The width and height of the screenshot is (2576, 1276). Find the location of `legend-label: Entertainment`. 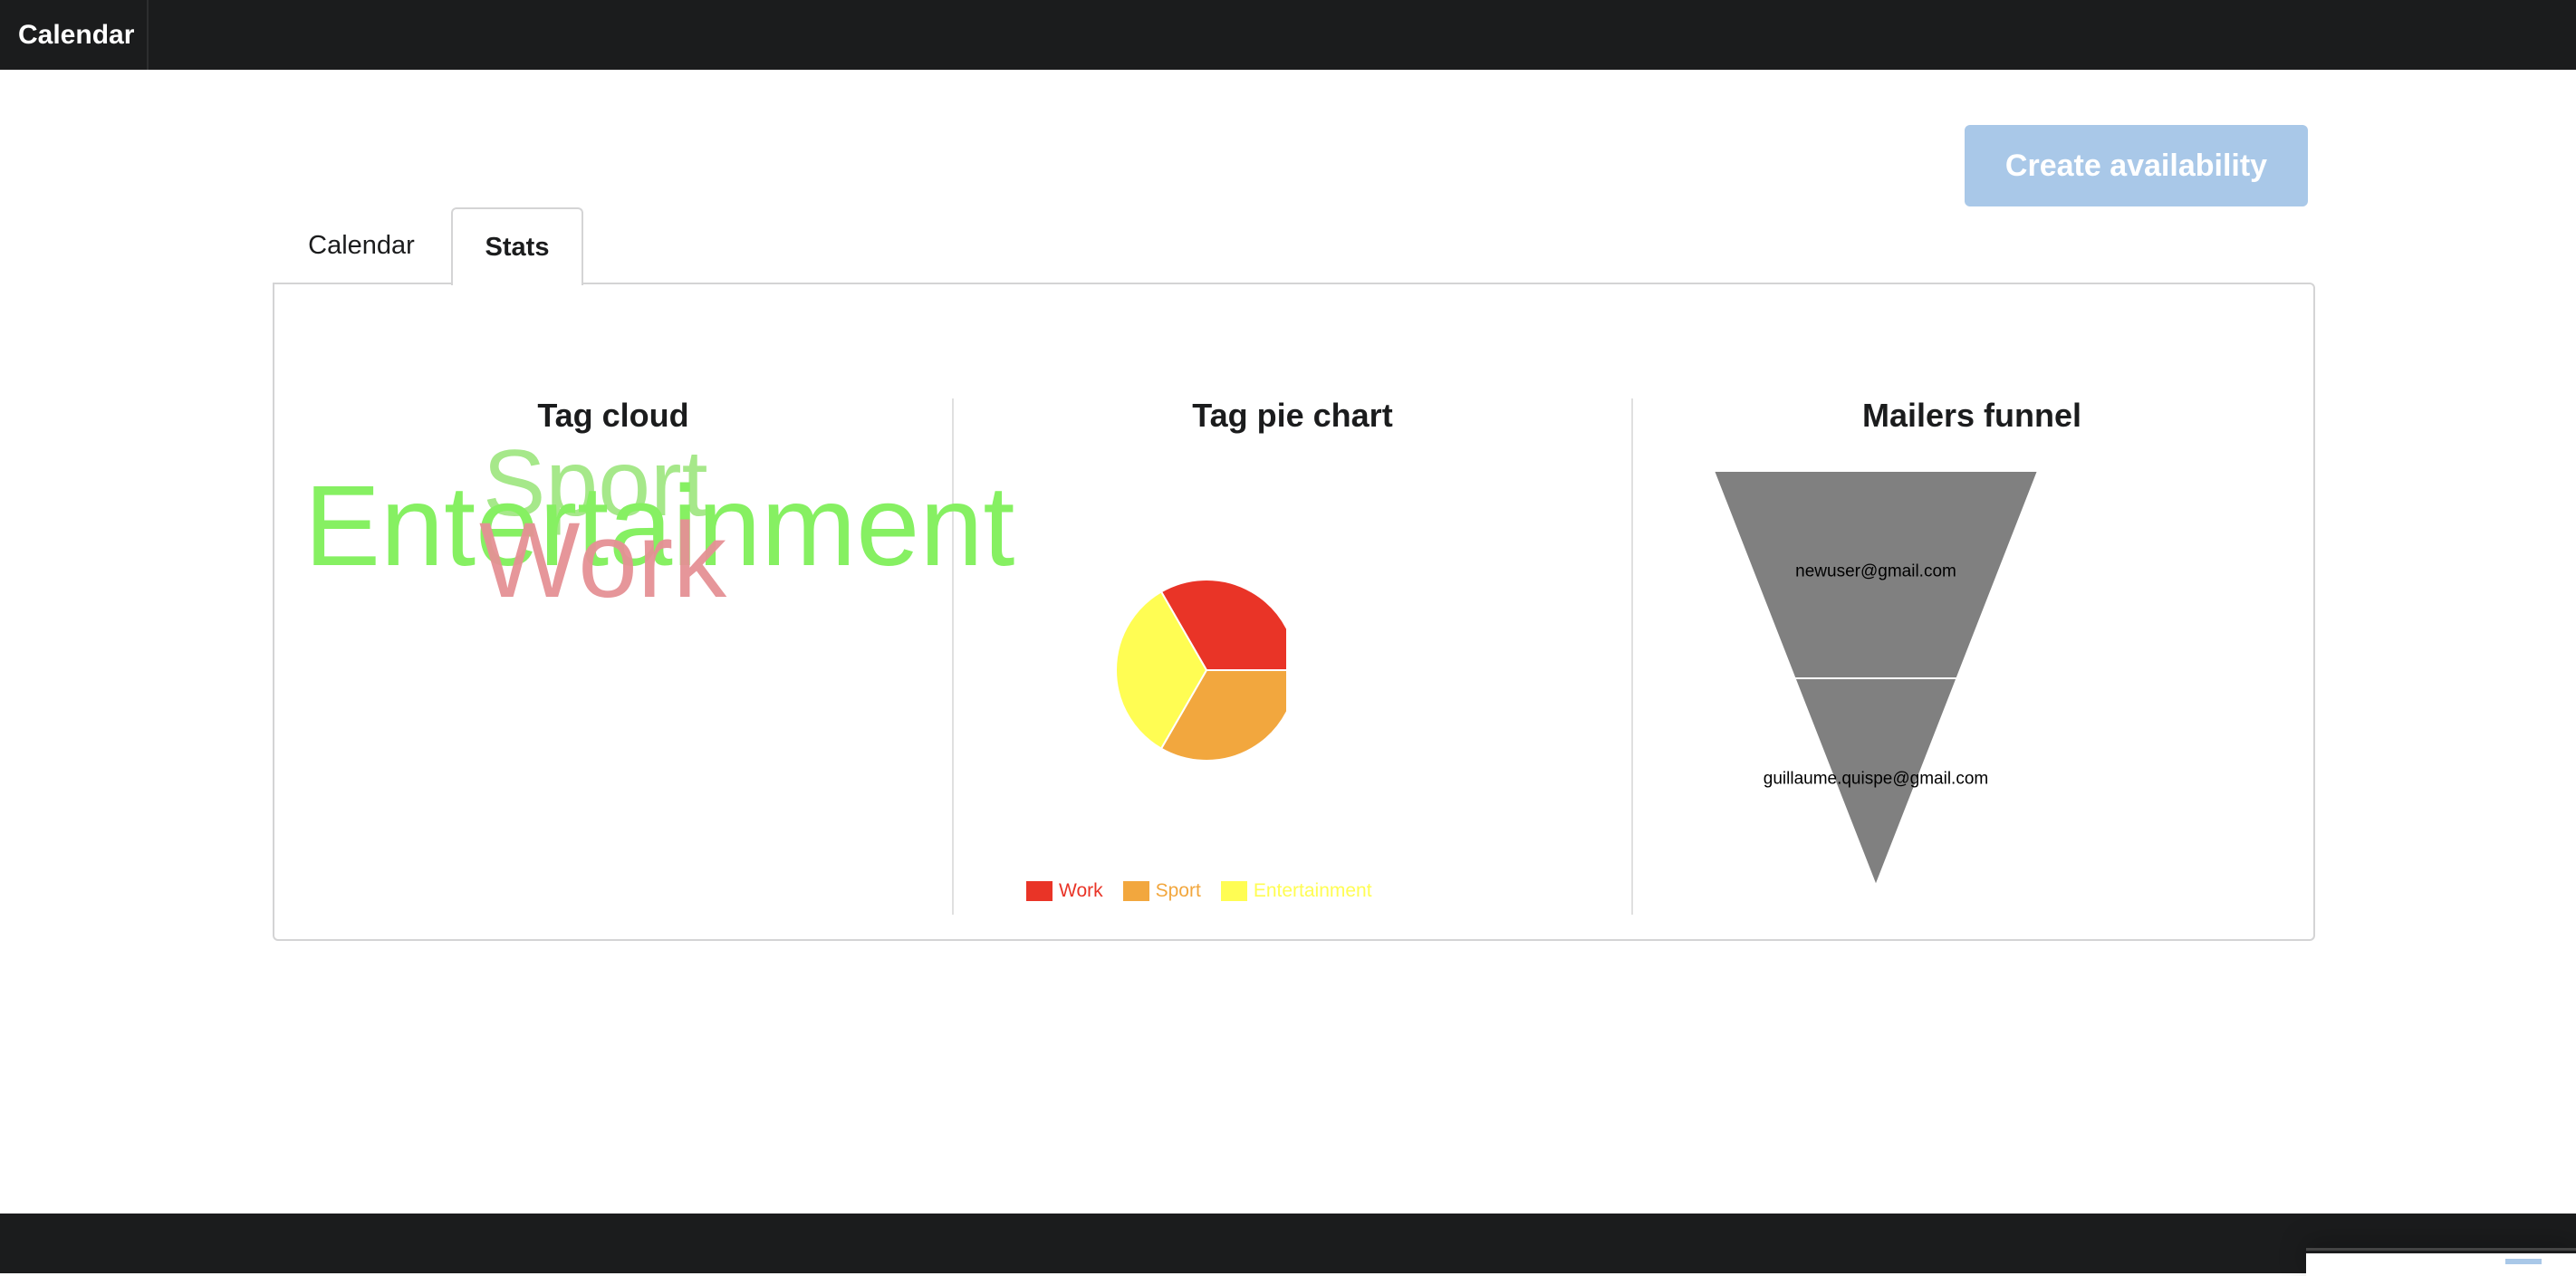

legend-label: Entertainment is located at coordinates (1312, 890).